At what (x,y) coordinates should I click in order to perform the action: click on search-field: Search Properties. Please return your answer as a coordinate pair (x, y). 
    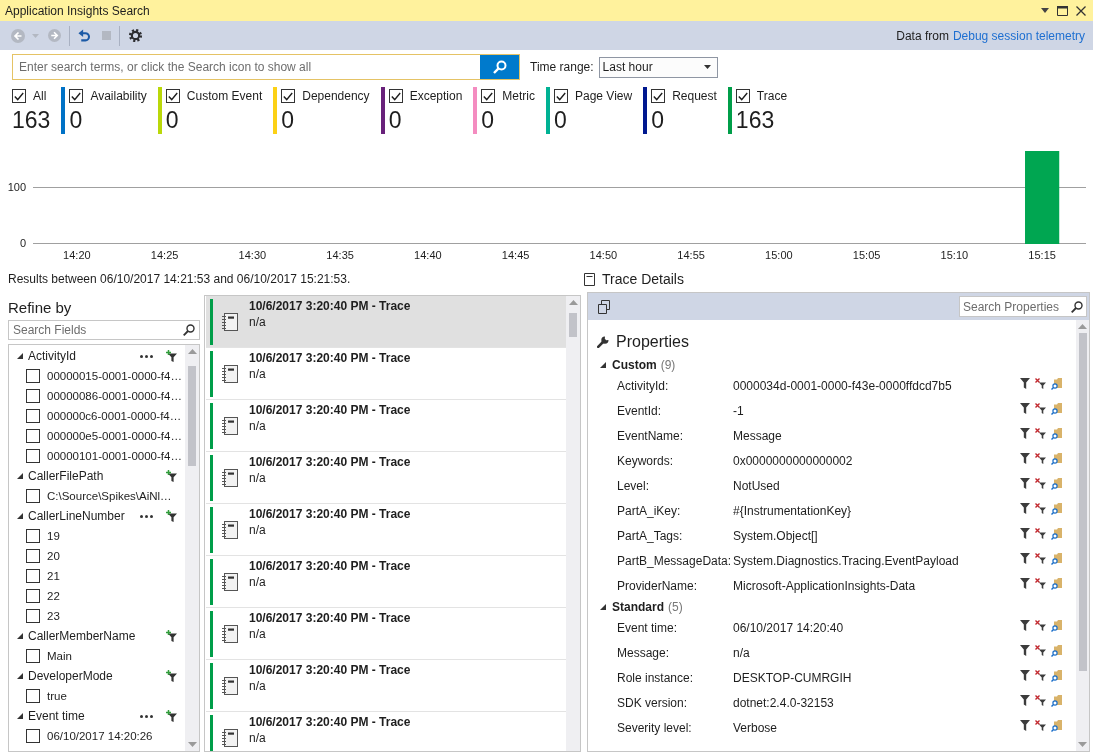
    Looking at the image, I should click on (1023, 306).